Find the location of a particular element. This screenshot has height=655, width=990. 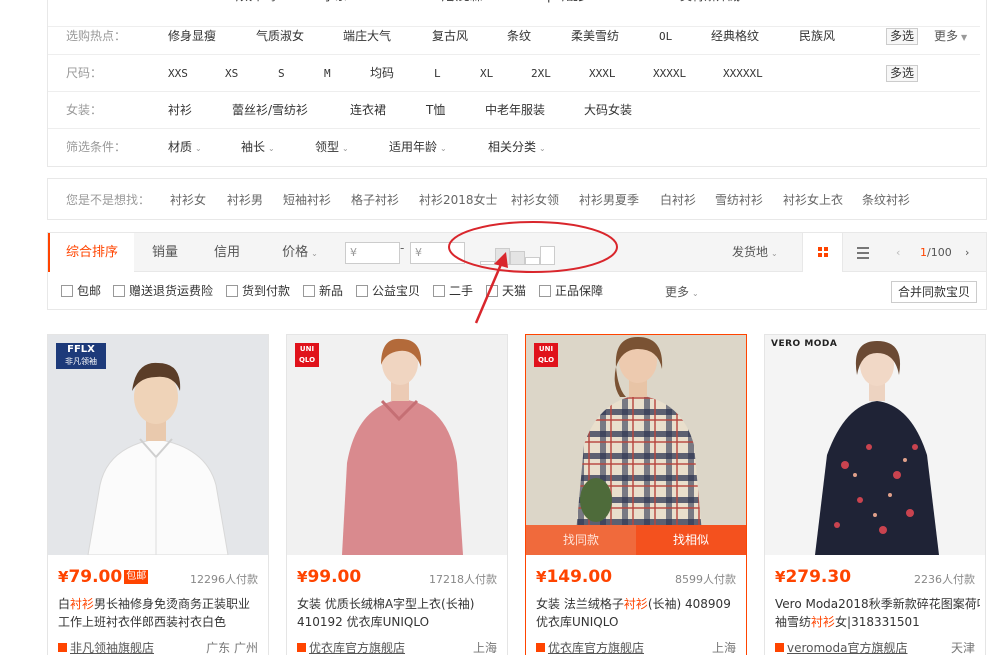

product-title: 女装 法兰绒格子衬衫(长袖) 408909 优衣库UNIQLO is located at coordinates (638, 613).